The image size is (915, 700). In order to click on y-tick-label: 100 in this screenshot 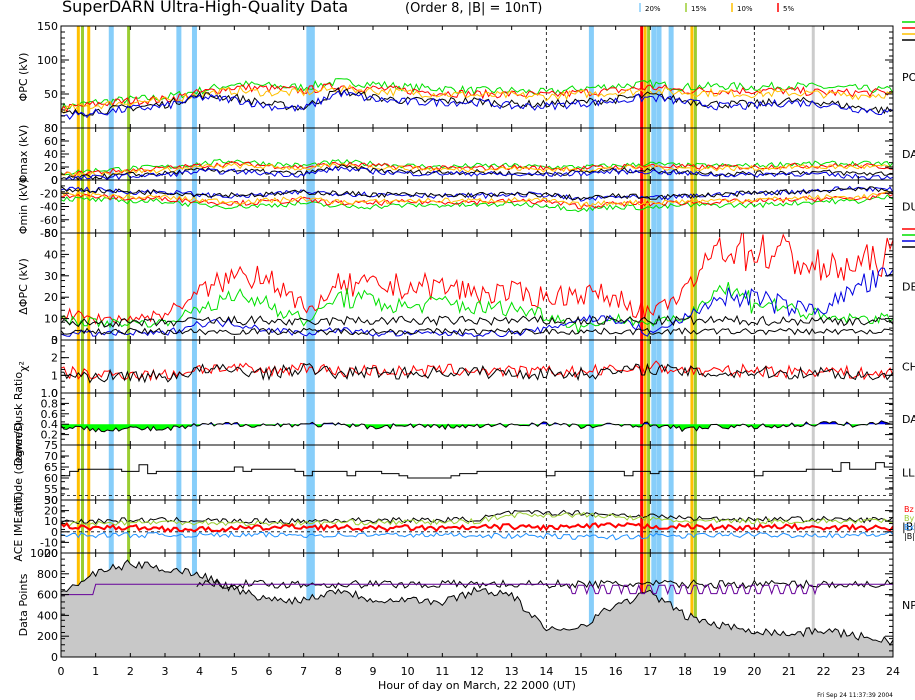, I will do `click(47, 60)`.